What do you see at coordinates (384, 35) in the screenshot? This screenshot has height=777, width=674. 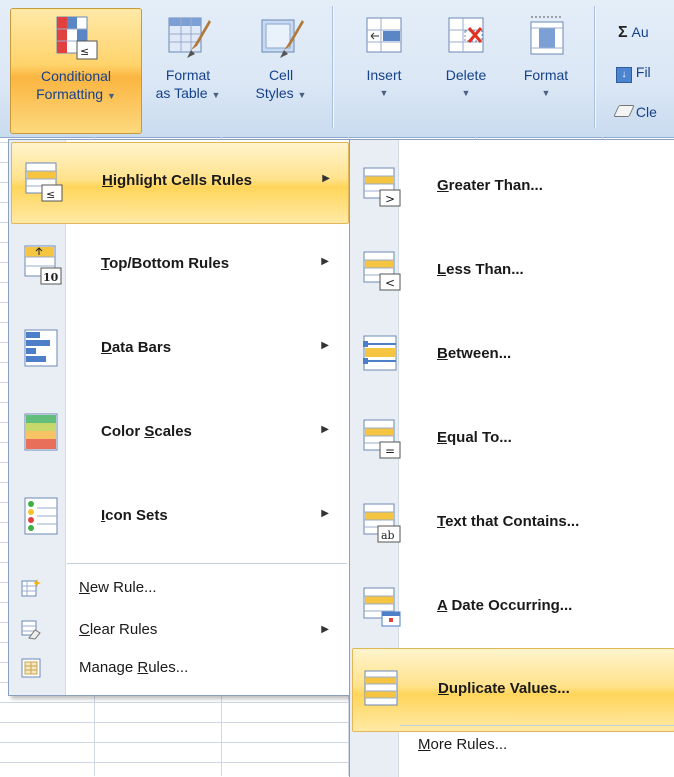 I see `insert-cells-icon` at bounding box center [384, 35].